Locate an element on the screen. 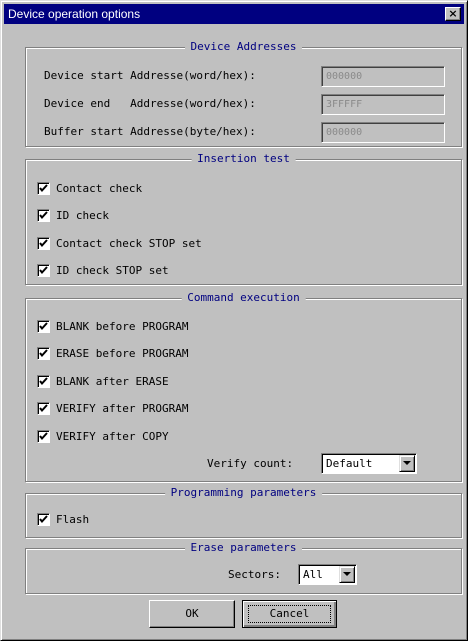  device-addresses-legend: Device Addresses is located at coordinates (243, 47).